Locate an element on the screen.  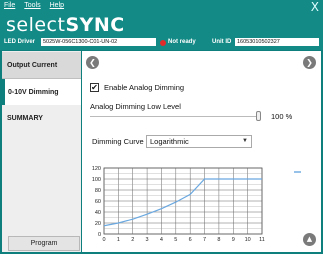
x-tick-label: 11 is located at coordinates (262, 240).